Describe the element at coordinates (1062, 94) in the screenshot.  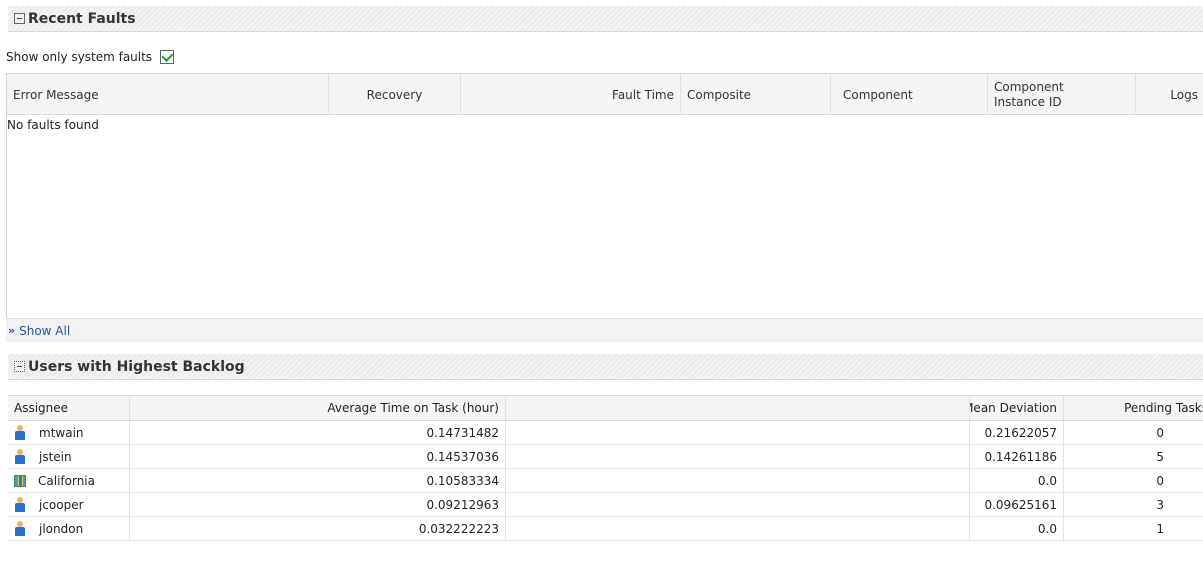
I see `col-component-instance-id: Component Instance ID` at that location.